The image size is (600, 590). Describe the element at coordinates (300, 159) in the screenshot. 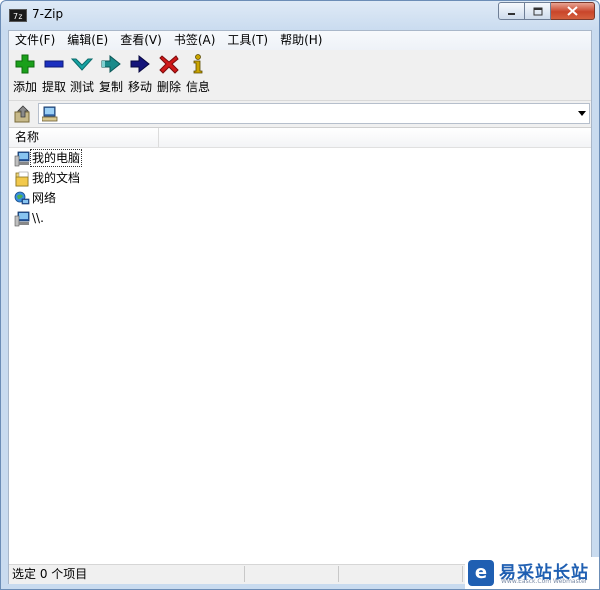

I see `list-item: 我的电脑` at that location.